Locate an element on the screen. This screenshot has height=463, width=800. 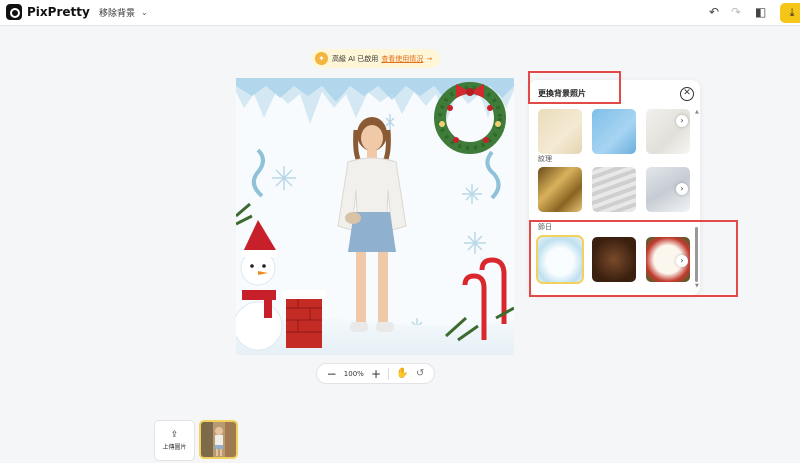
top-bar: PixPretty 移除背景 ⌄ ↶ ↷ ◧ ⤓ is located at coordinates (400, 13).